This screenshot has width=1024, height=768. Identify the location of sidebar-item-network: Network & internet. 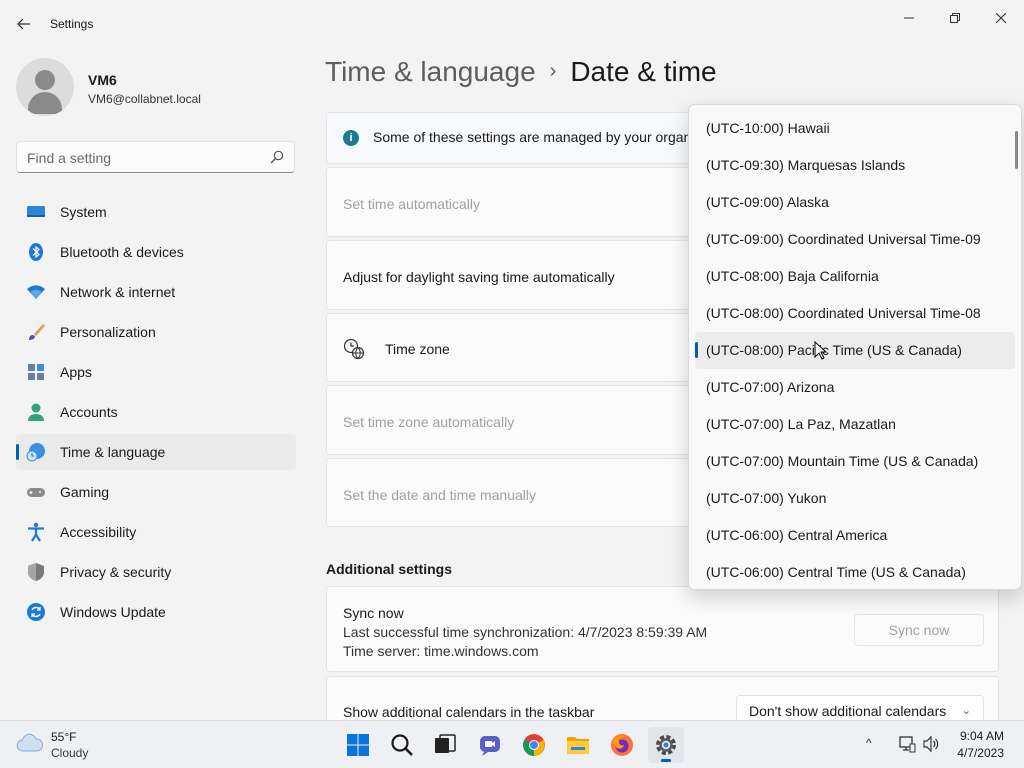
(156, 292).